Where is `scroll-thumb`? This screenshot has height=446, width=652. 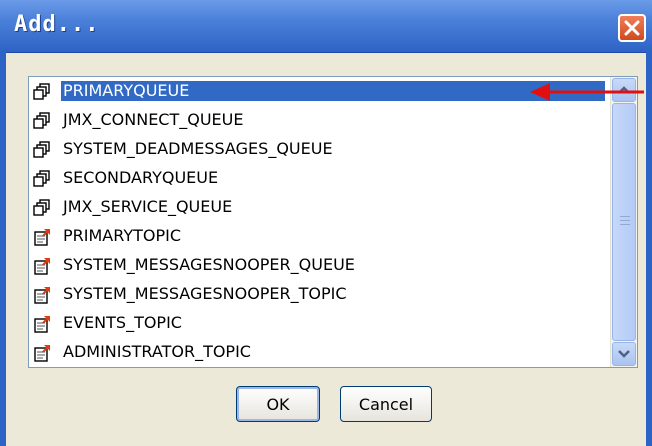
scroll-thumb is located at coordinates (624, 222).